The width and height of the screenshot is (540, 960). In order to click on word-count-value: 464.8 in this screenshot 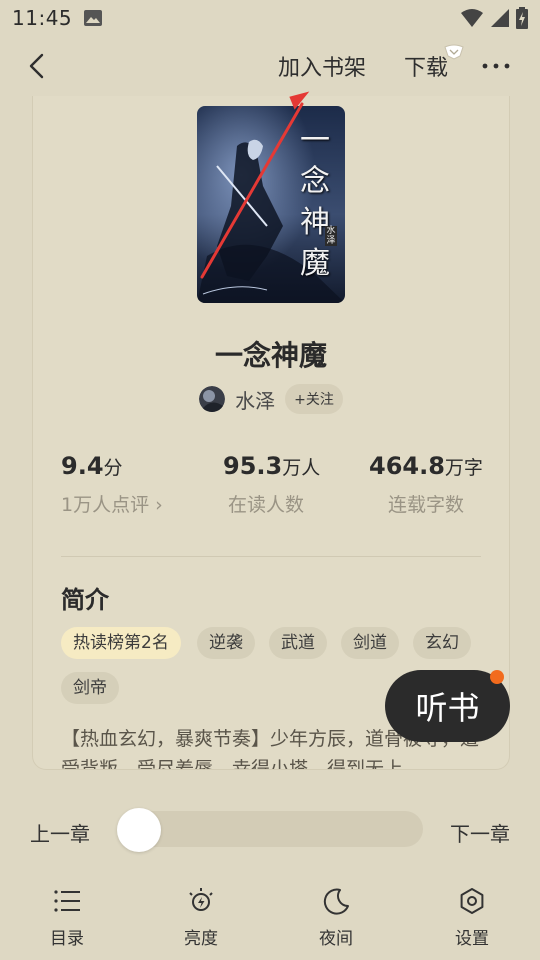, I will do `click(407, 466)`.